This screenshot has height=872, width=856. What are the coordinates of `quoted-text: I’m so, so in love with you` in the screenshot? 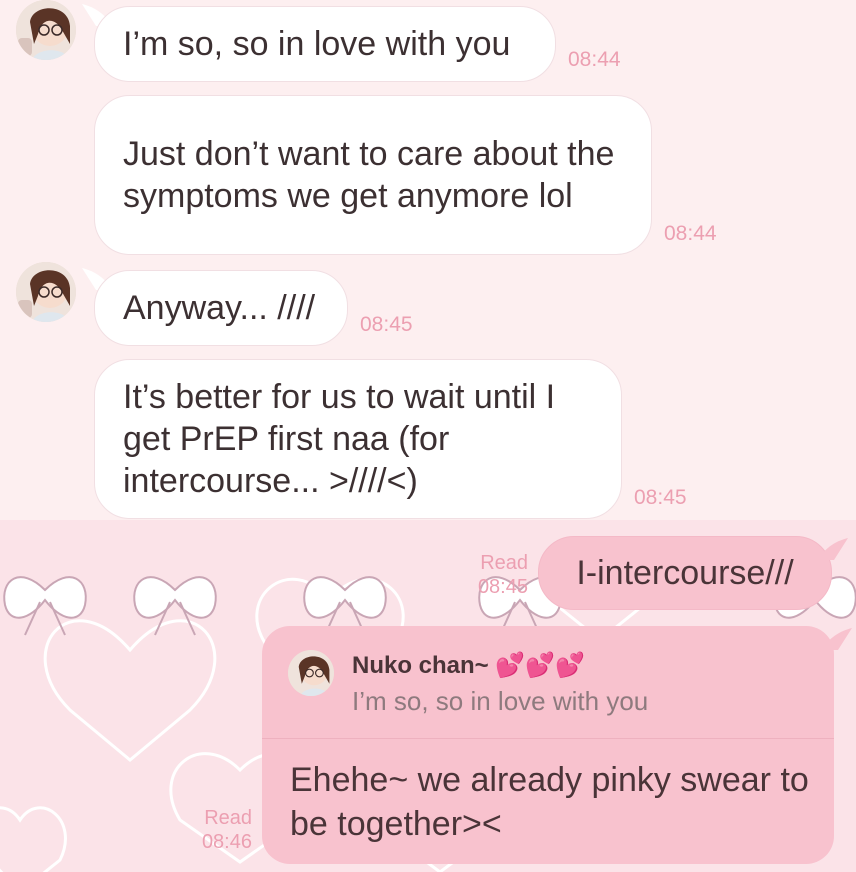 It's located at (500, 701).